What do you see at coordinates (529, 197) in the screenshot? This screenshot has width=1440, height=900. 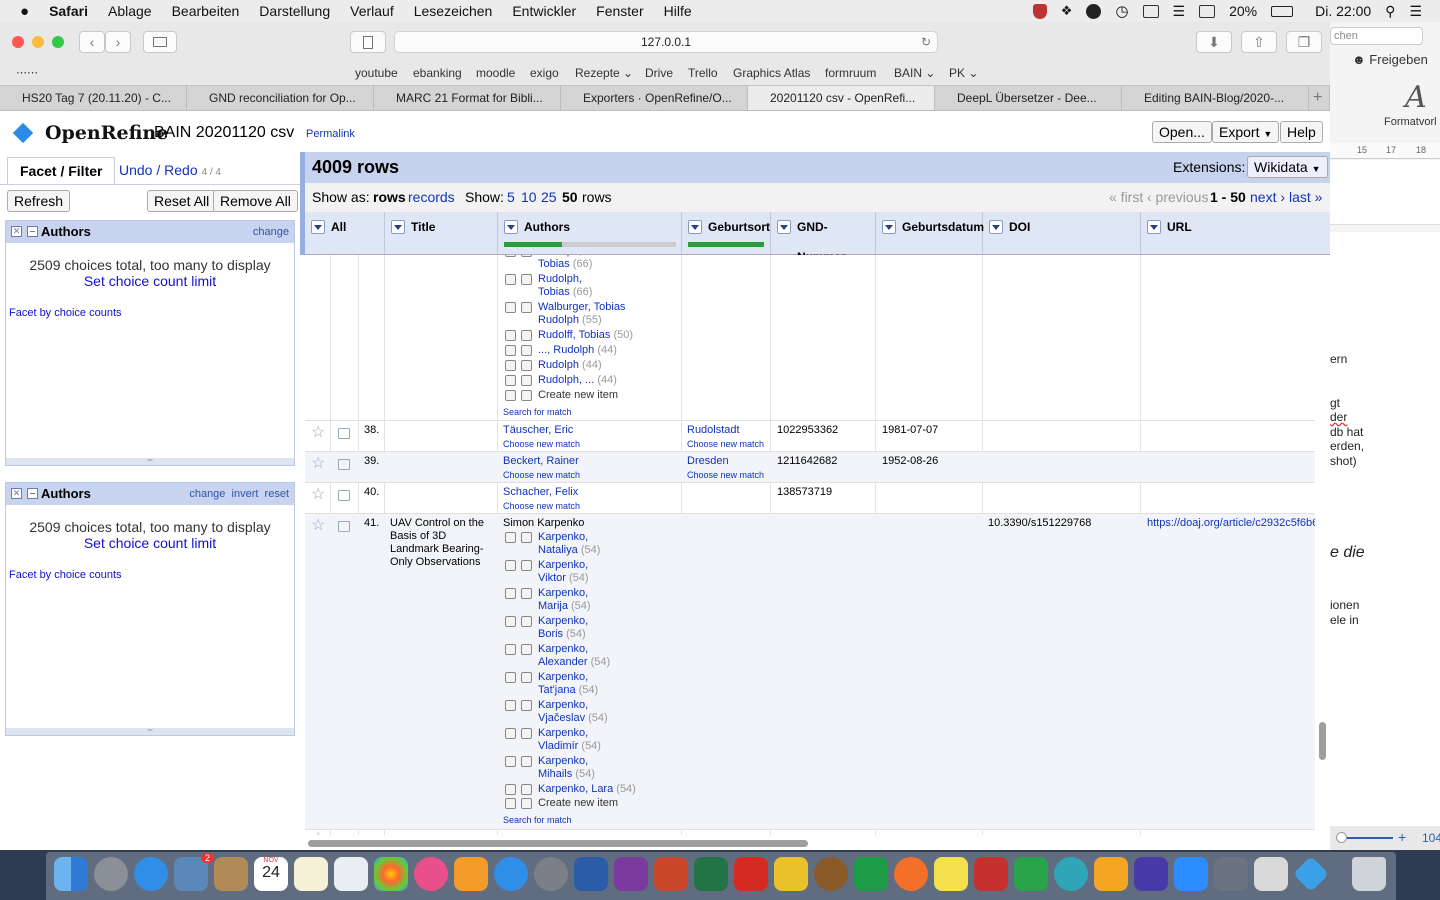 I see `page-size-10: 10` at bounding box center [529, 197].